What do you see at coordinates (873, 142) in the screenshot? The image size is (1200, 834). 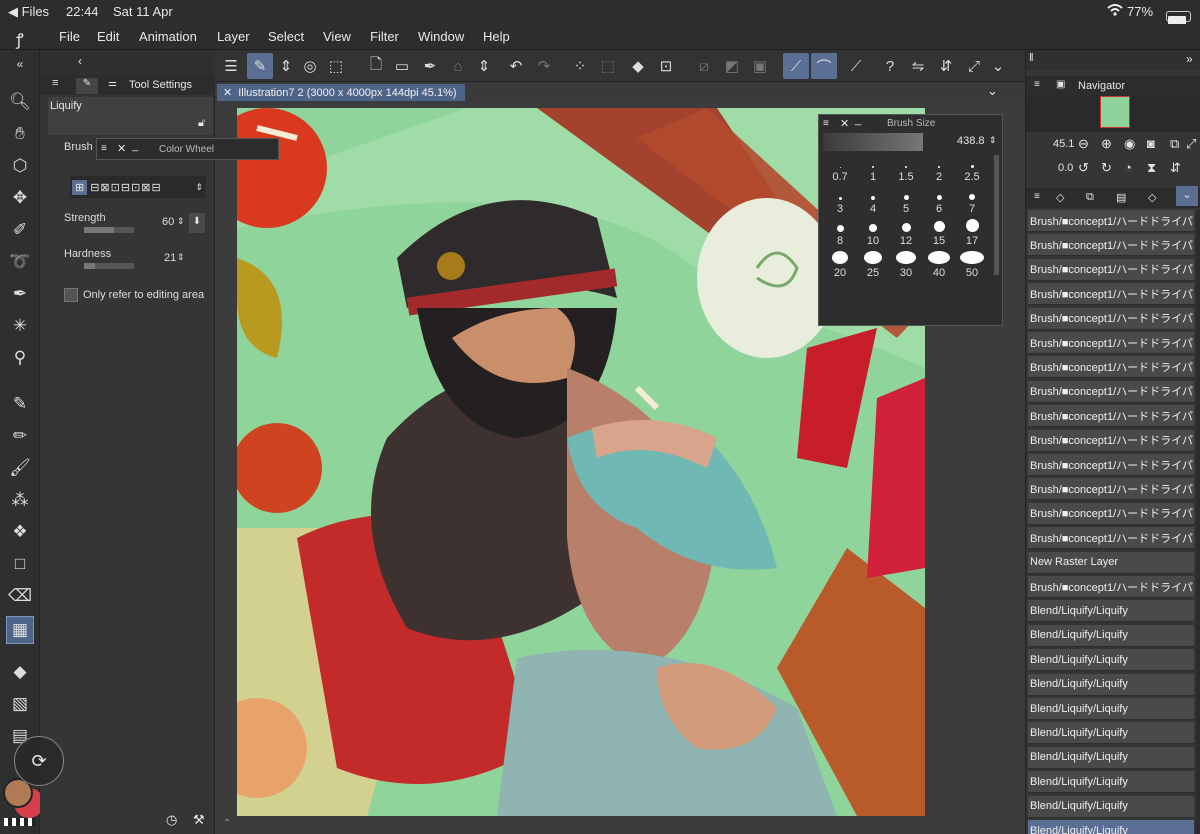 I see `brush-size-slider` at bounding box center [873, 142].